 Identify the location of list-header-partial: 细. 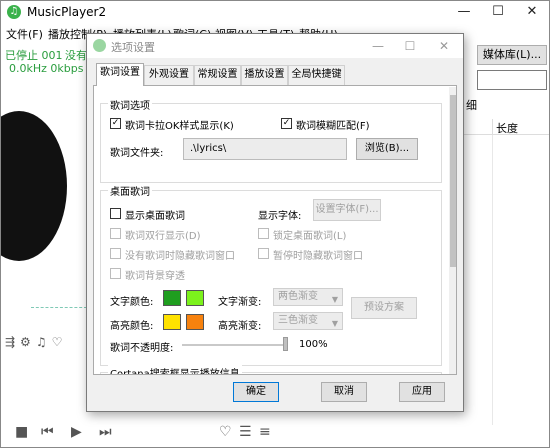
(471, 105).